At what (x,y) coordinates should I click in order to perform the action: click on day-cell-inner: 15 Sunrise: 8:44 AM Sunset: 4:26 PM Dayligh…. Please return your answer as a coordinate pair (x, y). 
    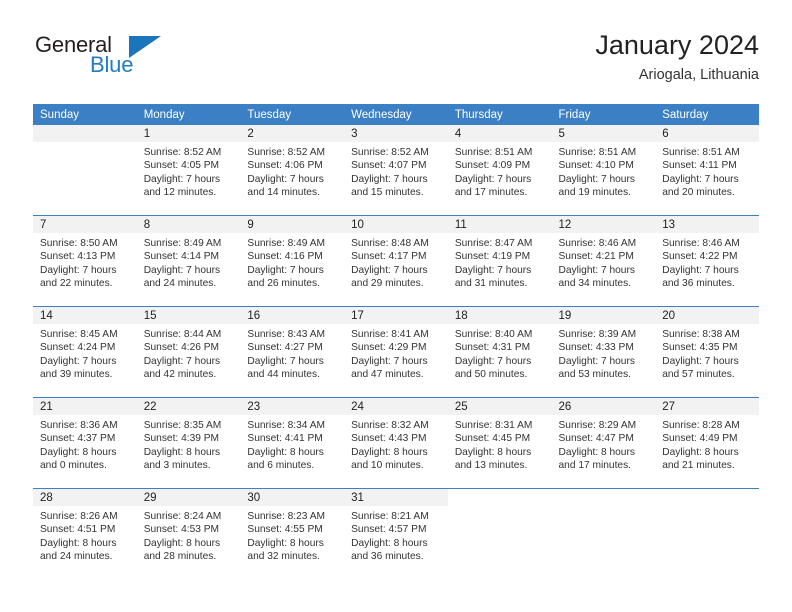
    Looking at the image, I should click on (188, 352).